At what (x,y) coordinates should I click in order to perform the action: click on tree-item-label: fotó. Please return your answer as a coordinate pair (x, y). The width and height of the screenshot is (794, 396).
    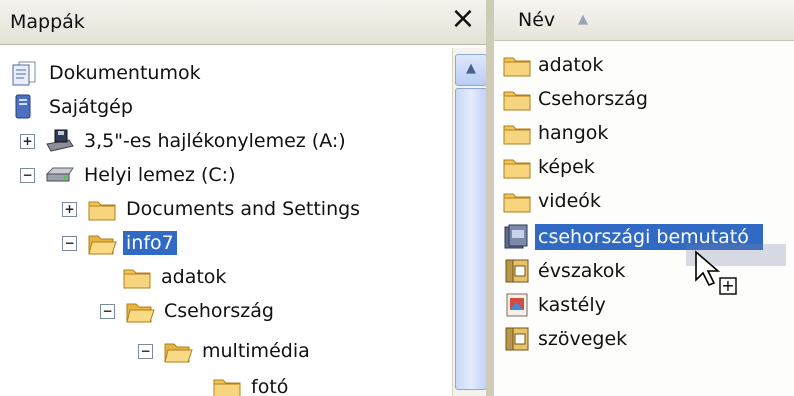
    Looking at the image, I should click on (270, 386).